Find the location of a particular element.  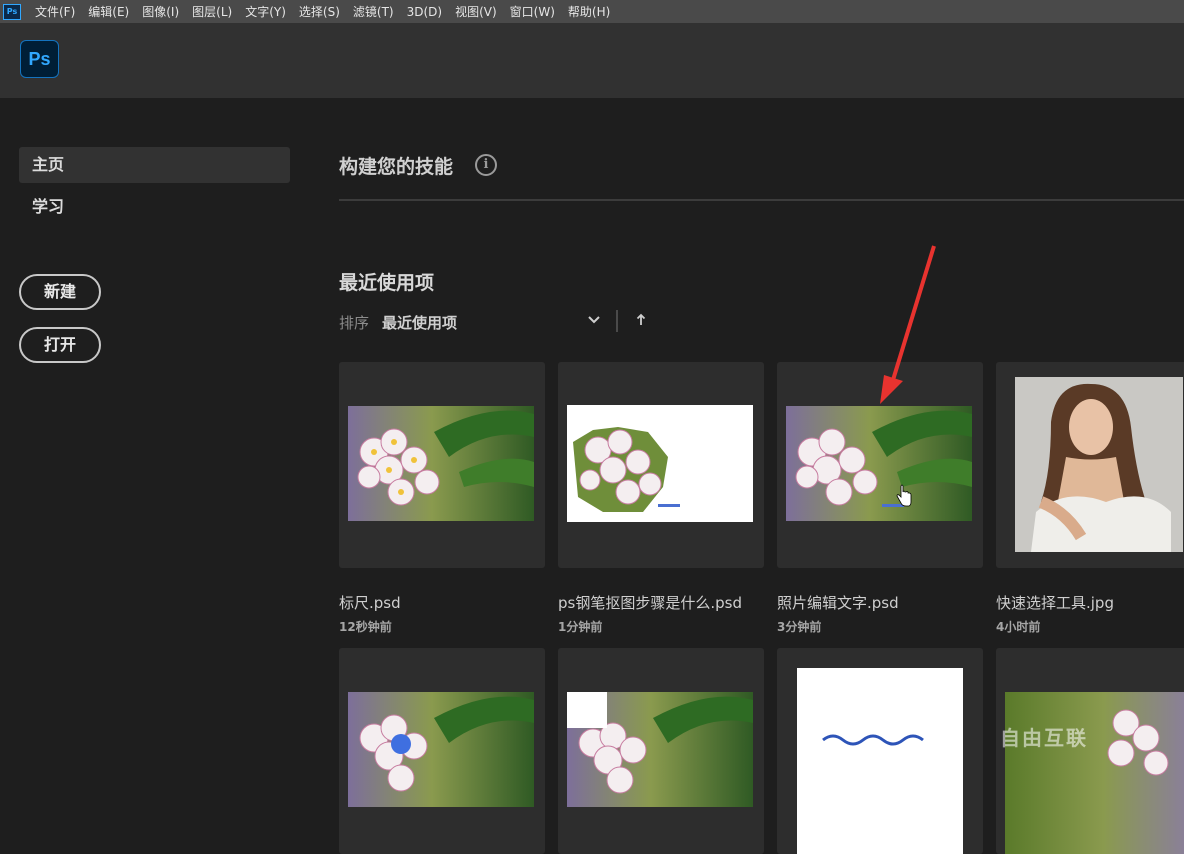

cutout-image is located at coordinates (660, 463).